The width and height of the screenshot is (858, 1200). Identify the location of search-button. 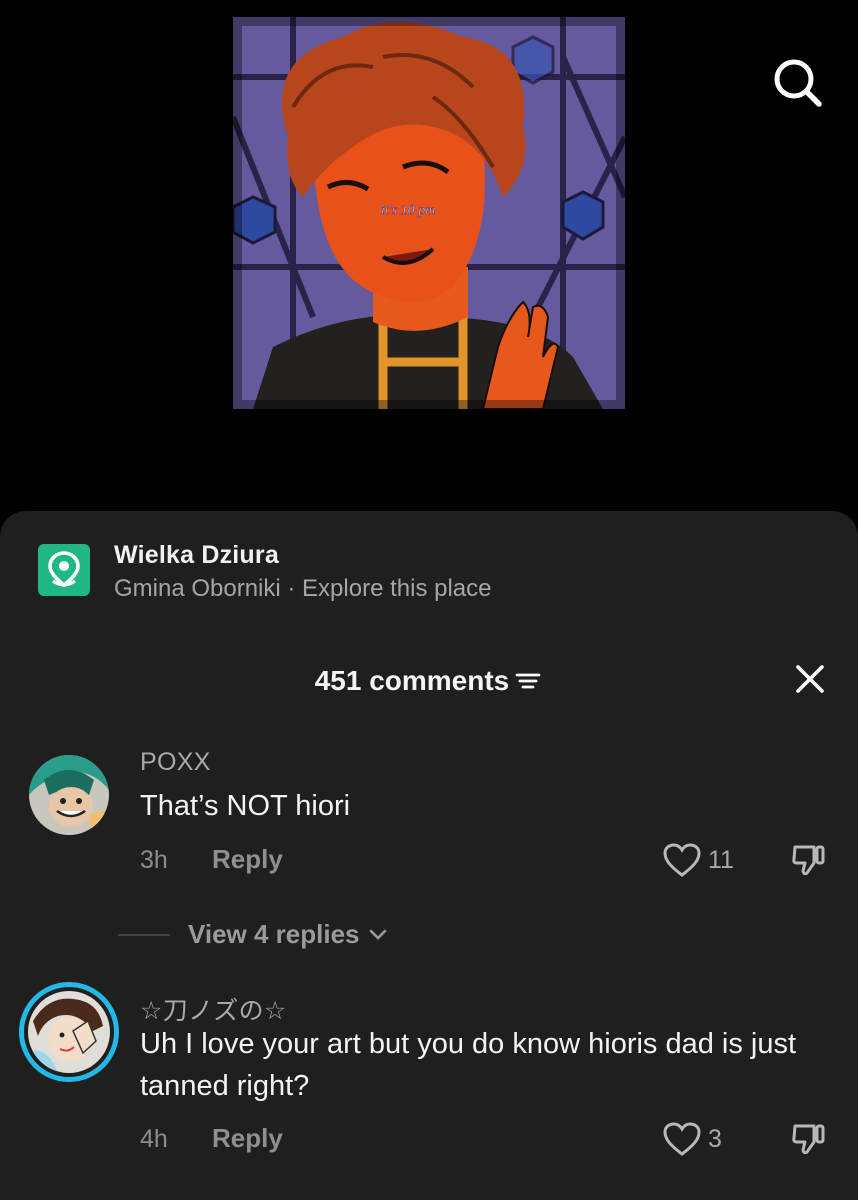
(797, 82).